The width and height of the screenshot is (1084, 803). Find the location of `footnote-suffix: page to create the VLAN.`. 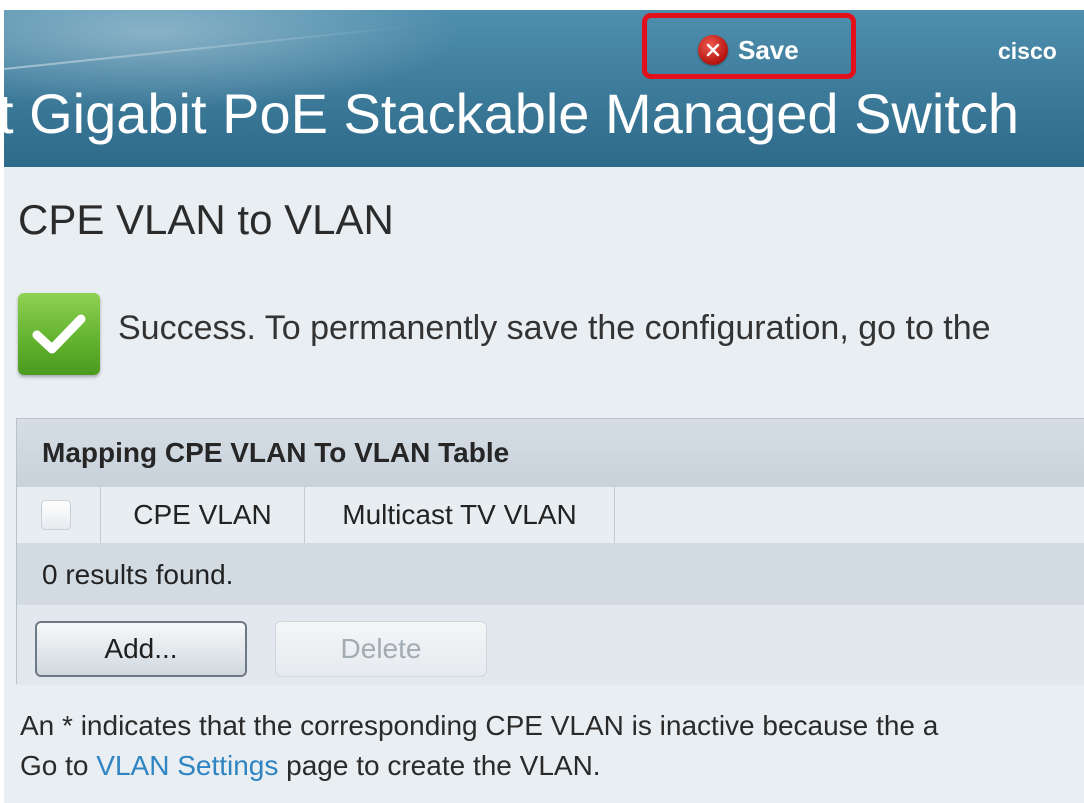

footnote-suffix: page to create the VLAN. is located at coordinates (439, 765).